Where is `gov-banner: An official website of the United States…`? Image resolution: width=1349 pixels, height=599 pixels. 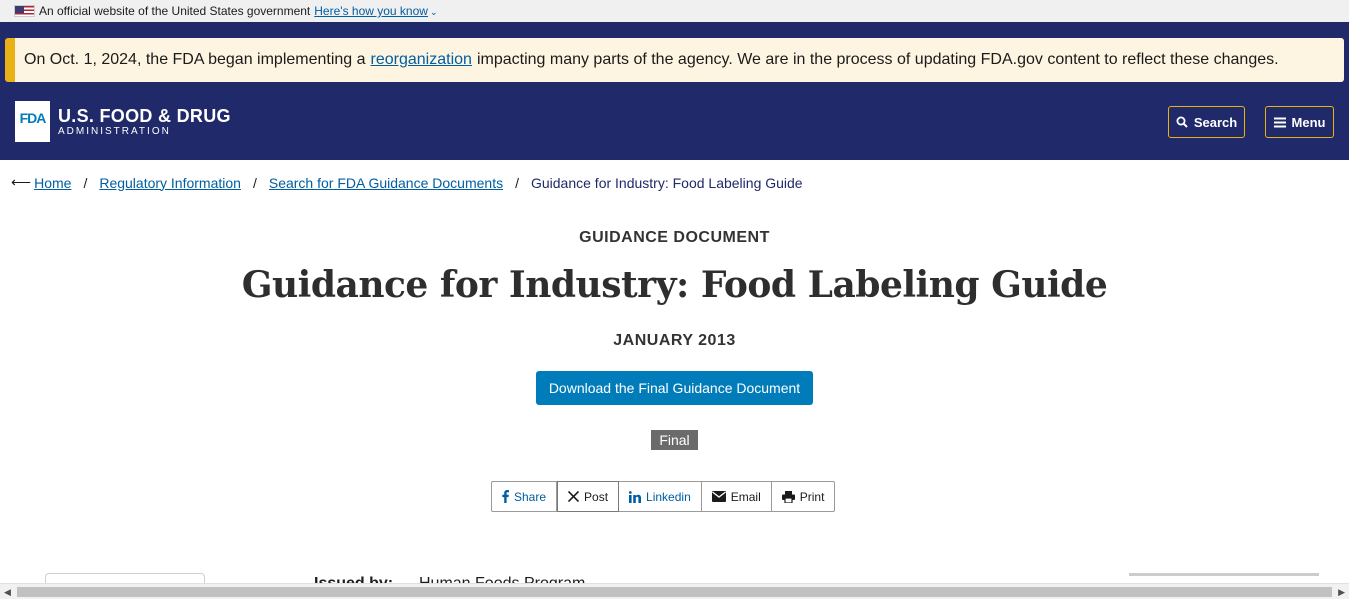 gov-banner: An official website of the United States… is located at coordinates (674, 11).